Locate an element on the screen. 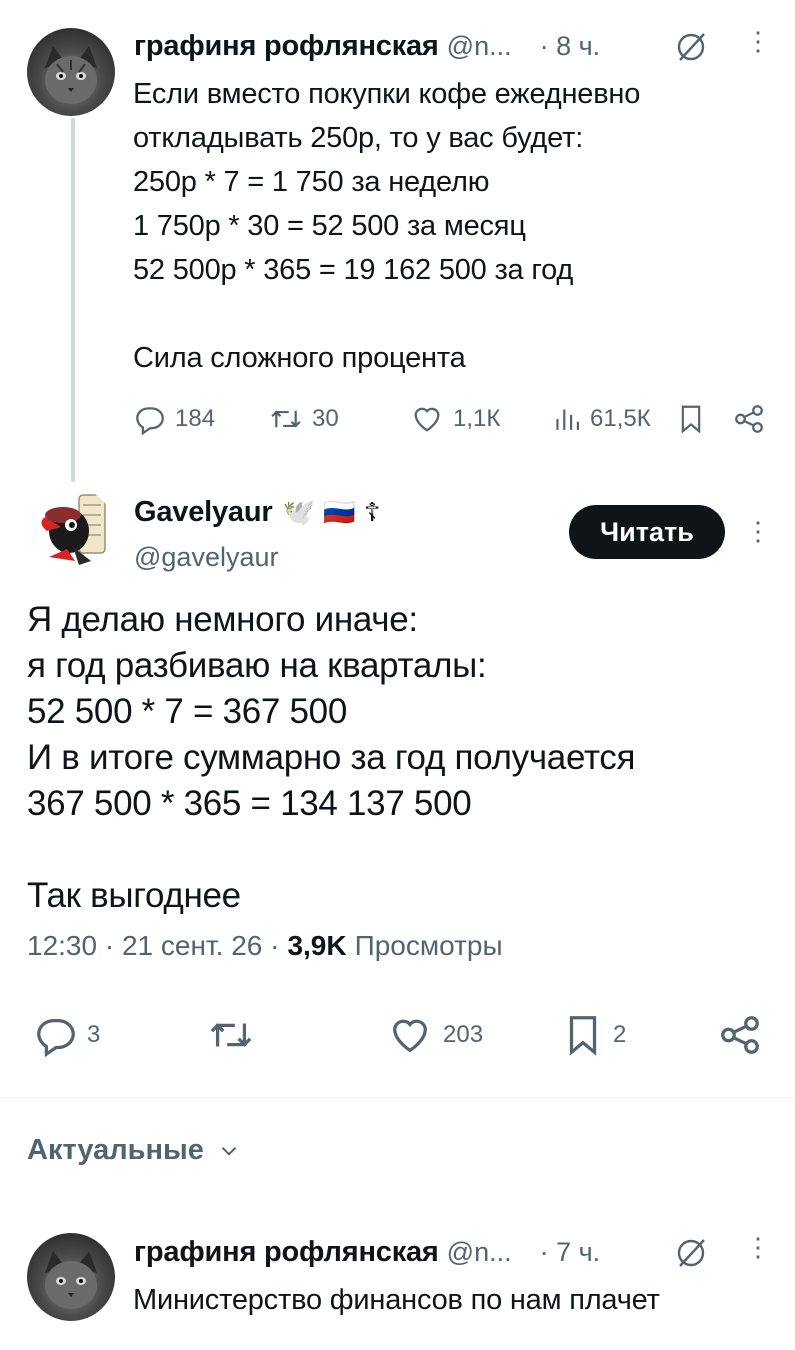  main-like-count: 203 is located at coordinates (463, 1034).